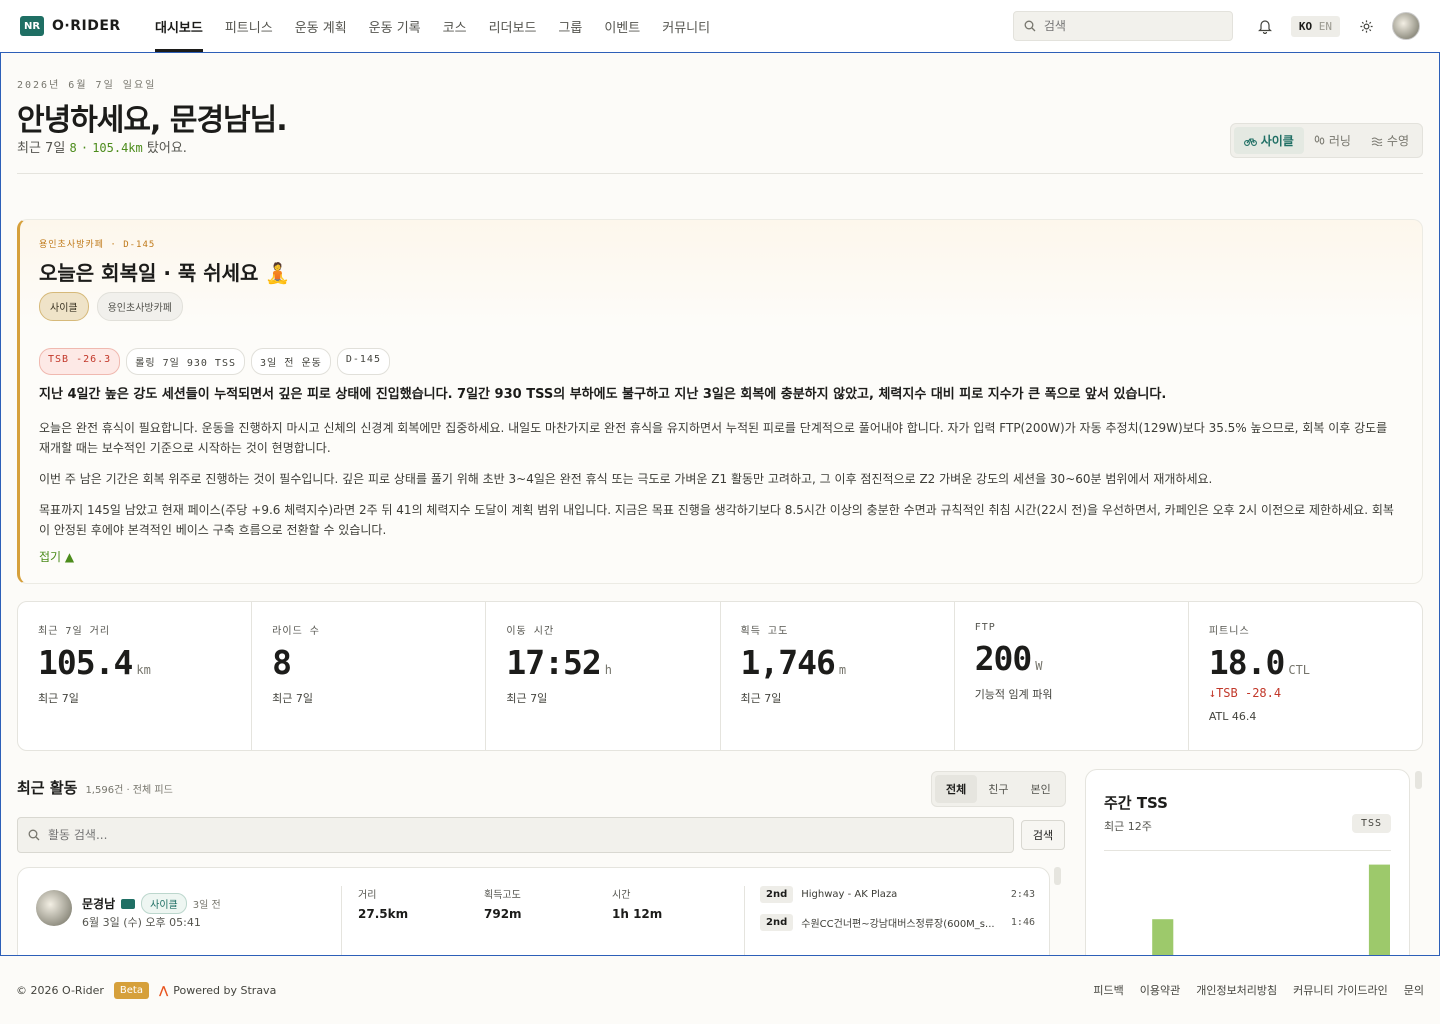 The width and height of the screenshot is (1440, 1024). I want to click on stat-distance: 최근 7일 거리 105.4 km 최근 7일, so click(135, 676).